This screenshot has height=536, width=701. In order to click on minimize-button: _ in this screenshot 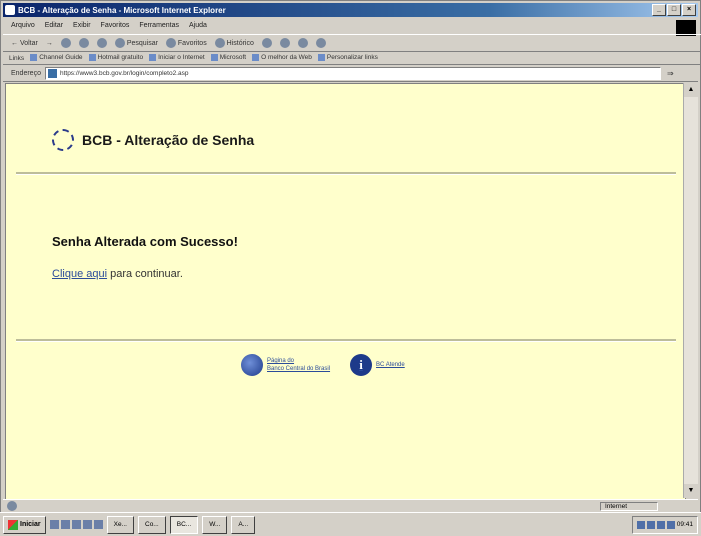, I will do `click(659, 10)`.